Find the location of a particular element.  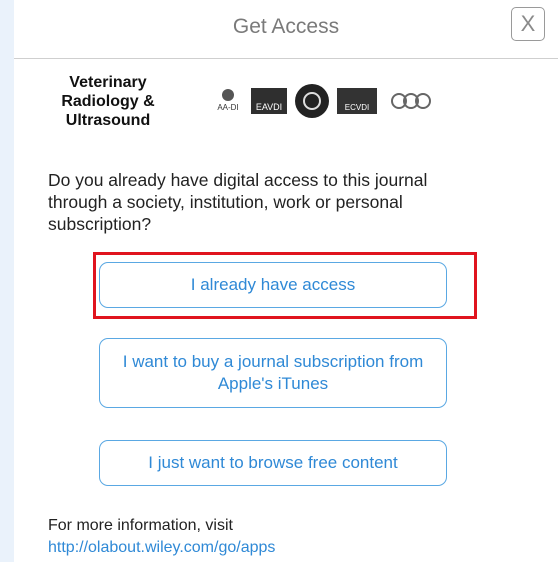

close-icon: X is located at coordinates (528, 23).